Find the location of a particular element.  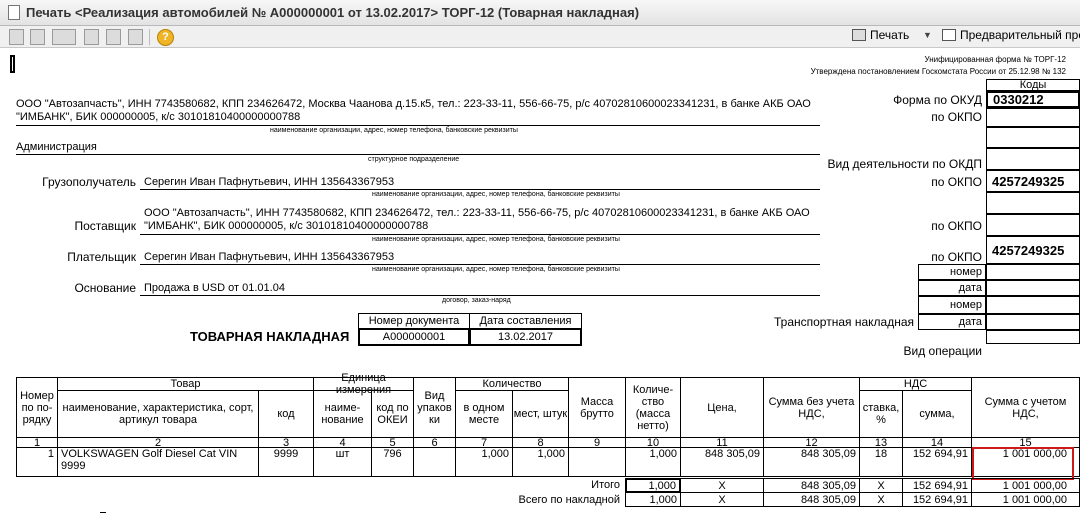

date-header: Дата составления is located at coordinates (525, 321).